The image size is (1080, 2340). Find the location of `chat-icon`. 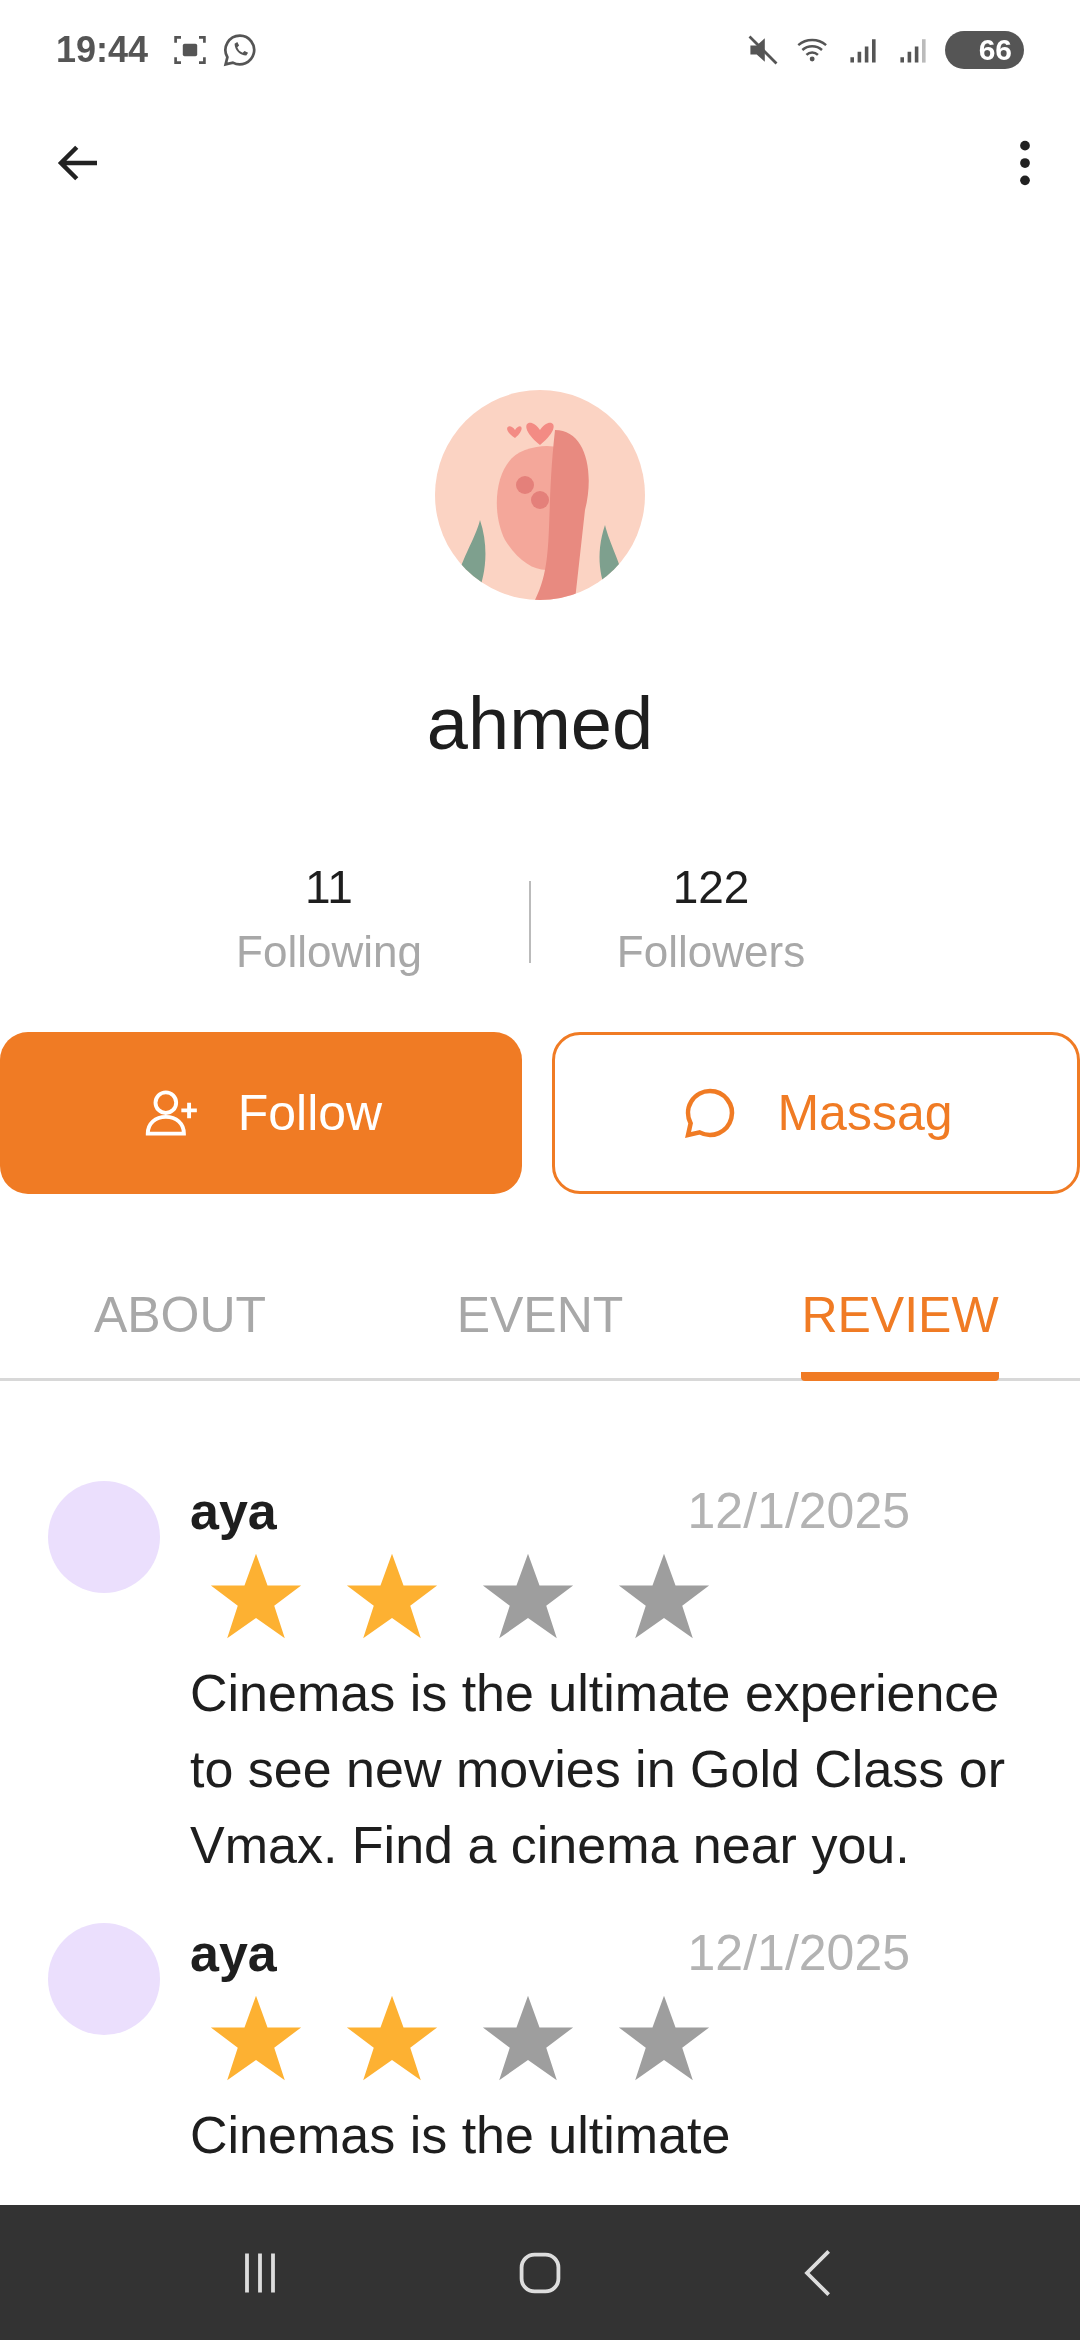

chat-icon is located at coordinates (240, 50).